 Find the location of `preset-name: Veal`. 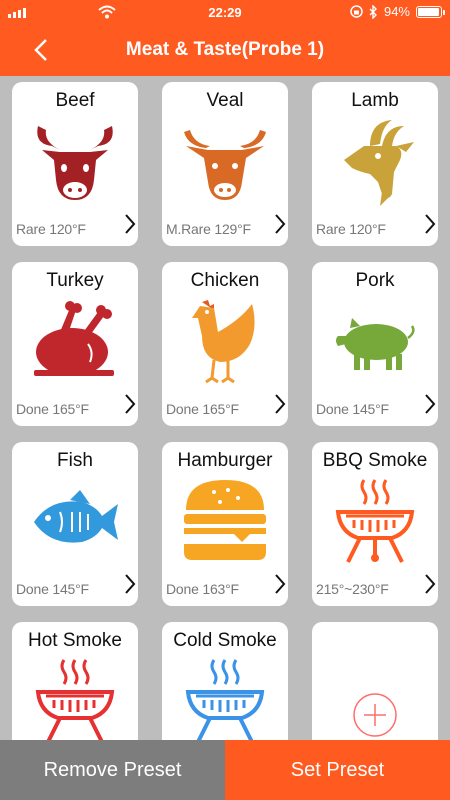

preset-name: Veal is located at coordinates (225, 100).